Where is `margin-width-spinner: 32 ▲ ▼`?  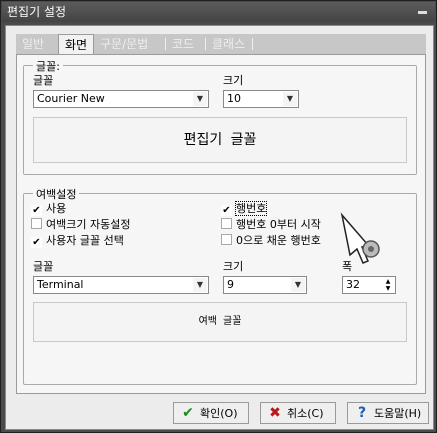 margin-width-spinner: 32 ▲ ▼ is located at coordinates (369, 285).